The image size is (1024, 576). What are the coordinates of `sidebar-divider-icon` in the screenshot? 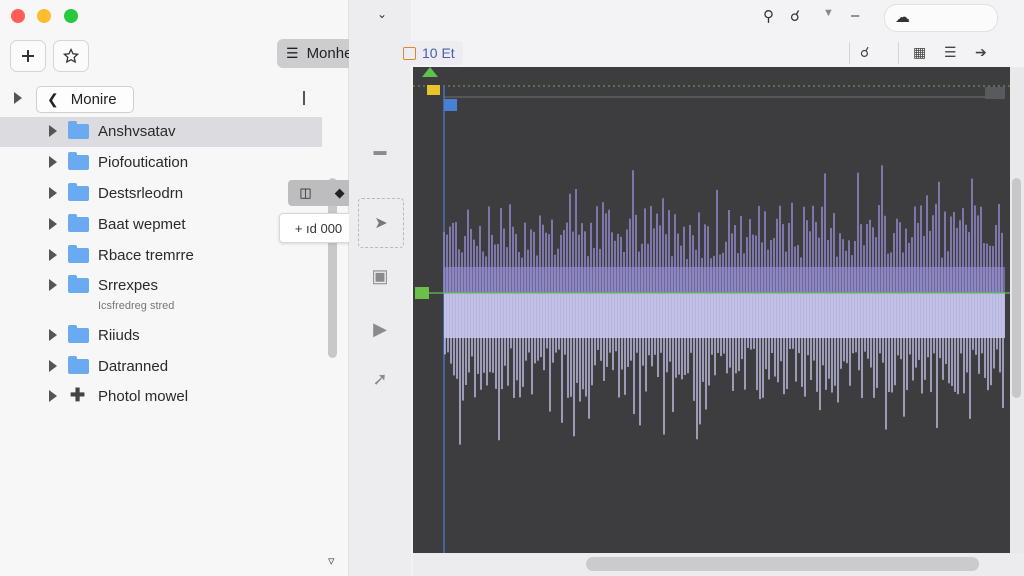 It's located at (304, 98).